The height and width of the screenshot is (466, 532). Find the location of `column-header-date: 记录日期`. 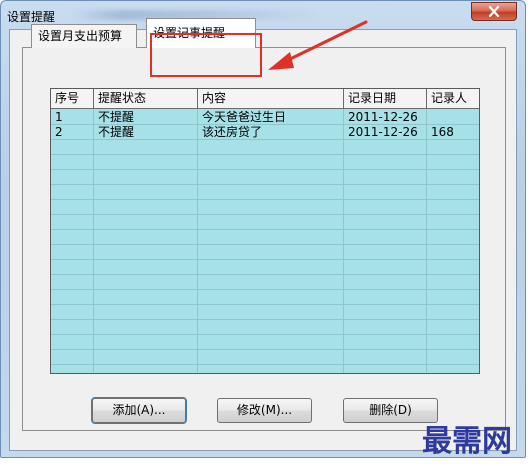

column-header-date: 记录日期 is located at coordinates (385, 98).